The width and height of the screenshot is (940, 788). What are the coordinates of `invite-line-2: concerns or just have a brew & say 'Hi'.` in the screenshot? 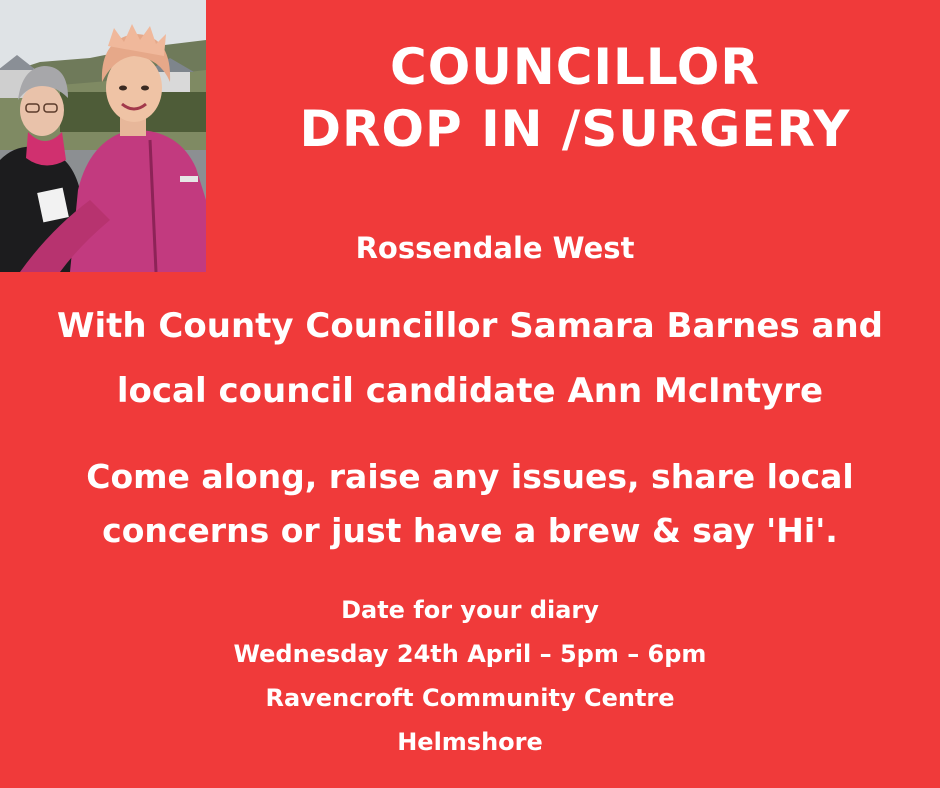 It's located at (470, 530).